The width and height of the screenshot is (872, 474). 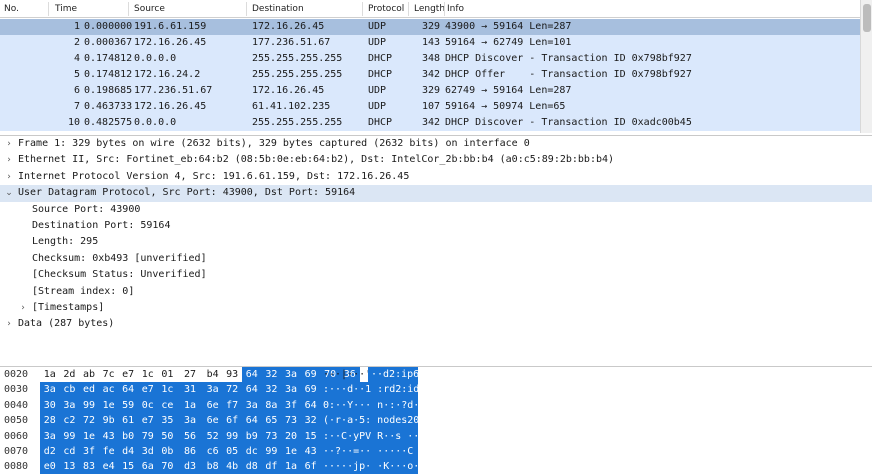 I want to click on hex-byte: 6a, so click(x=148, y=466).